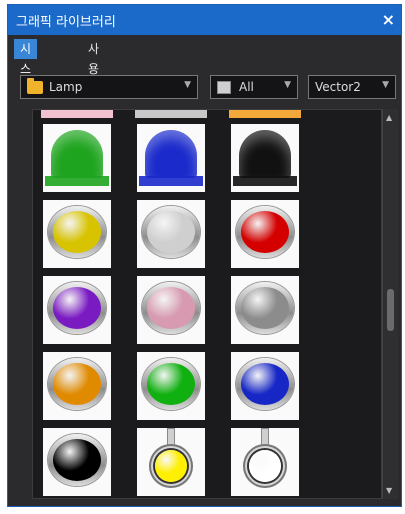 The image size is (405, 514). I want to click on lamp-white-stem, so click(265, 462).